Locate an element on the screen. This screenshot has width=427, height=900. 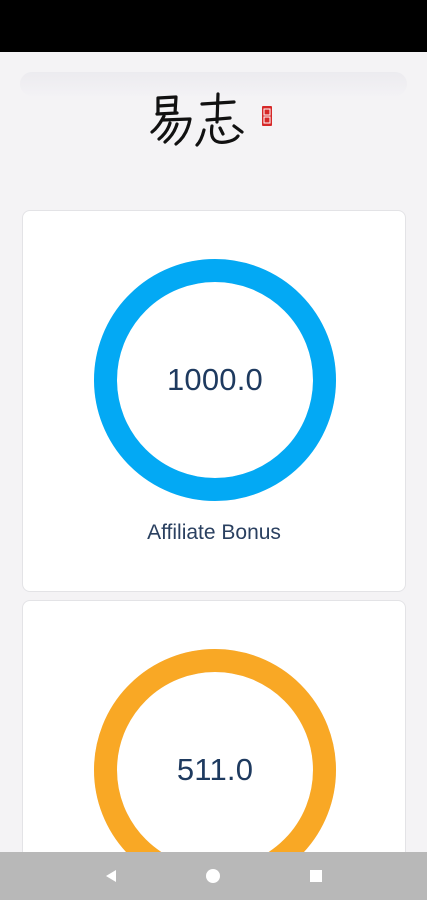
home-circle-icon is located at coordinates (213, 876).